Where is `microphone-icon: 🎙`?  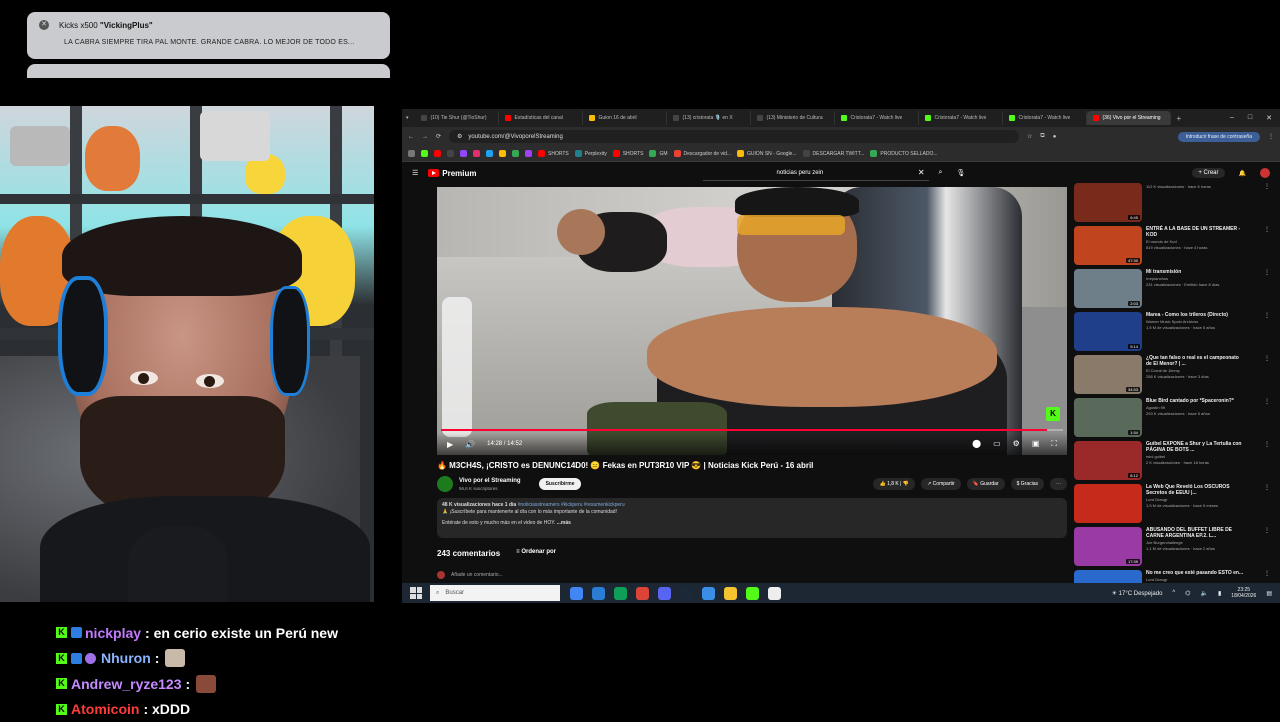
microphone-icon: 🎙 is located at coordinates (960, 173).